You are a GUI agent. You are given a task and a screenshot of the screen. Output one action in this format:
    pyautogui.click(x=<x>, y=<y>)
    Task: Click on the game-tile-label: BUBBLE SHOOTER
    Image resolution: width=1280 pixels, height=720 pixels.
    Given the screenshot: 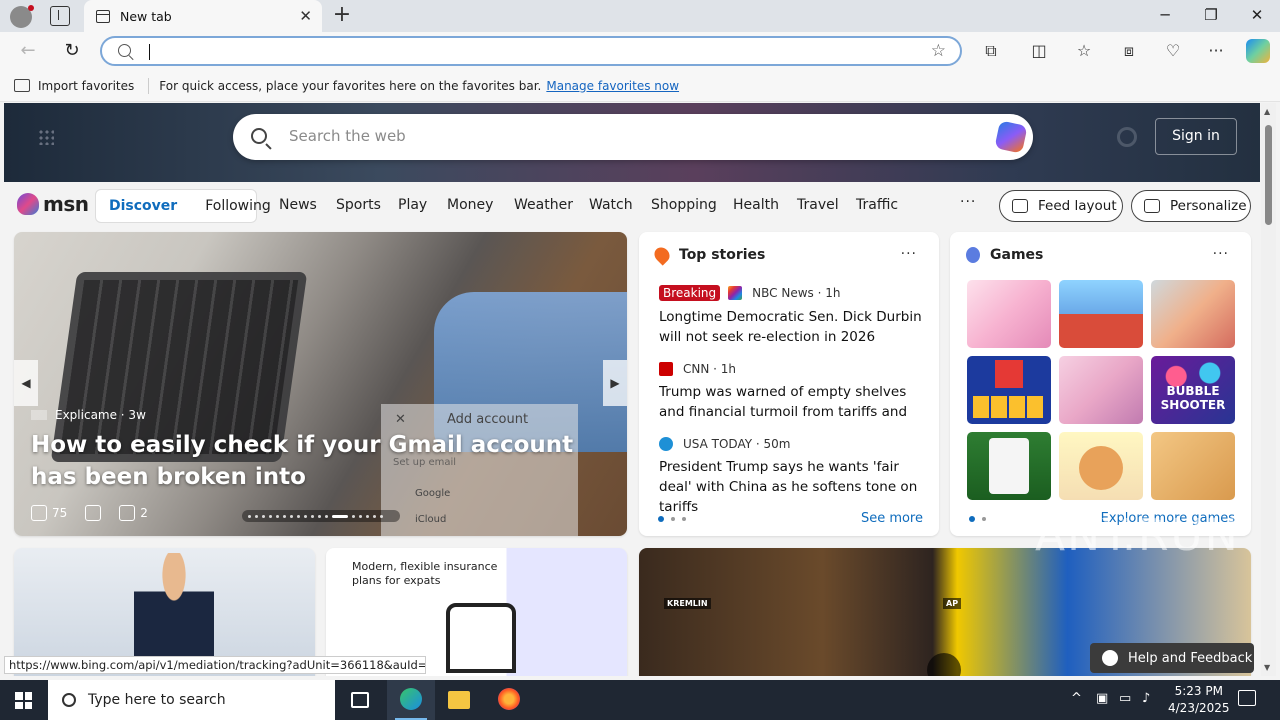 What is the action you would take?
    pyautogui.click(x=1193, y=398)
    